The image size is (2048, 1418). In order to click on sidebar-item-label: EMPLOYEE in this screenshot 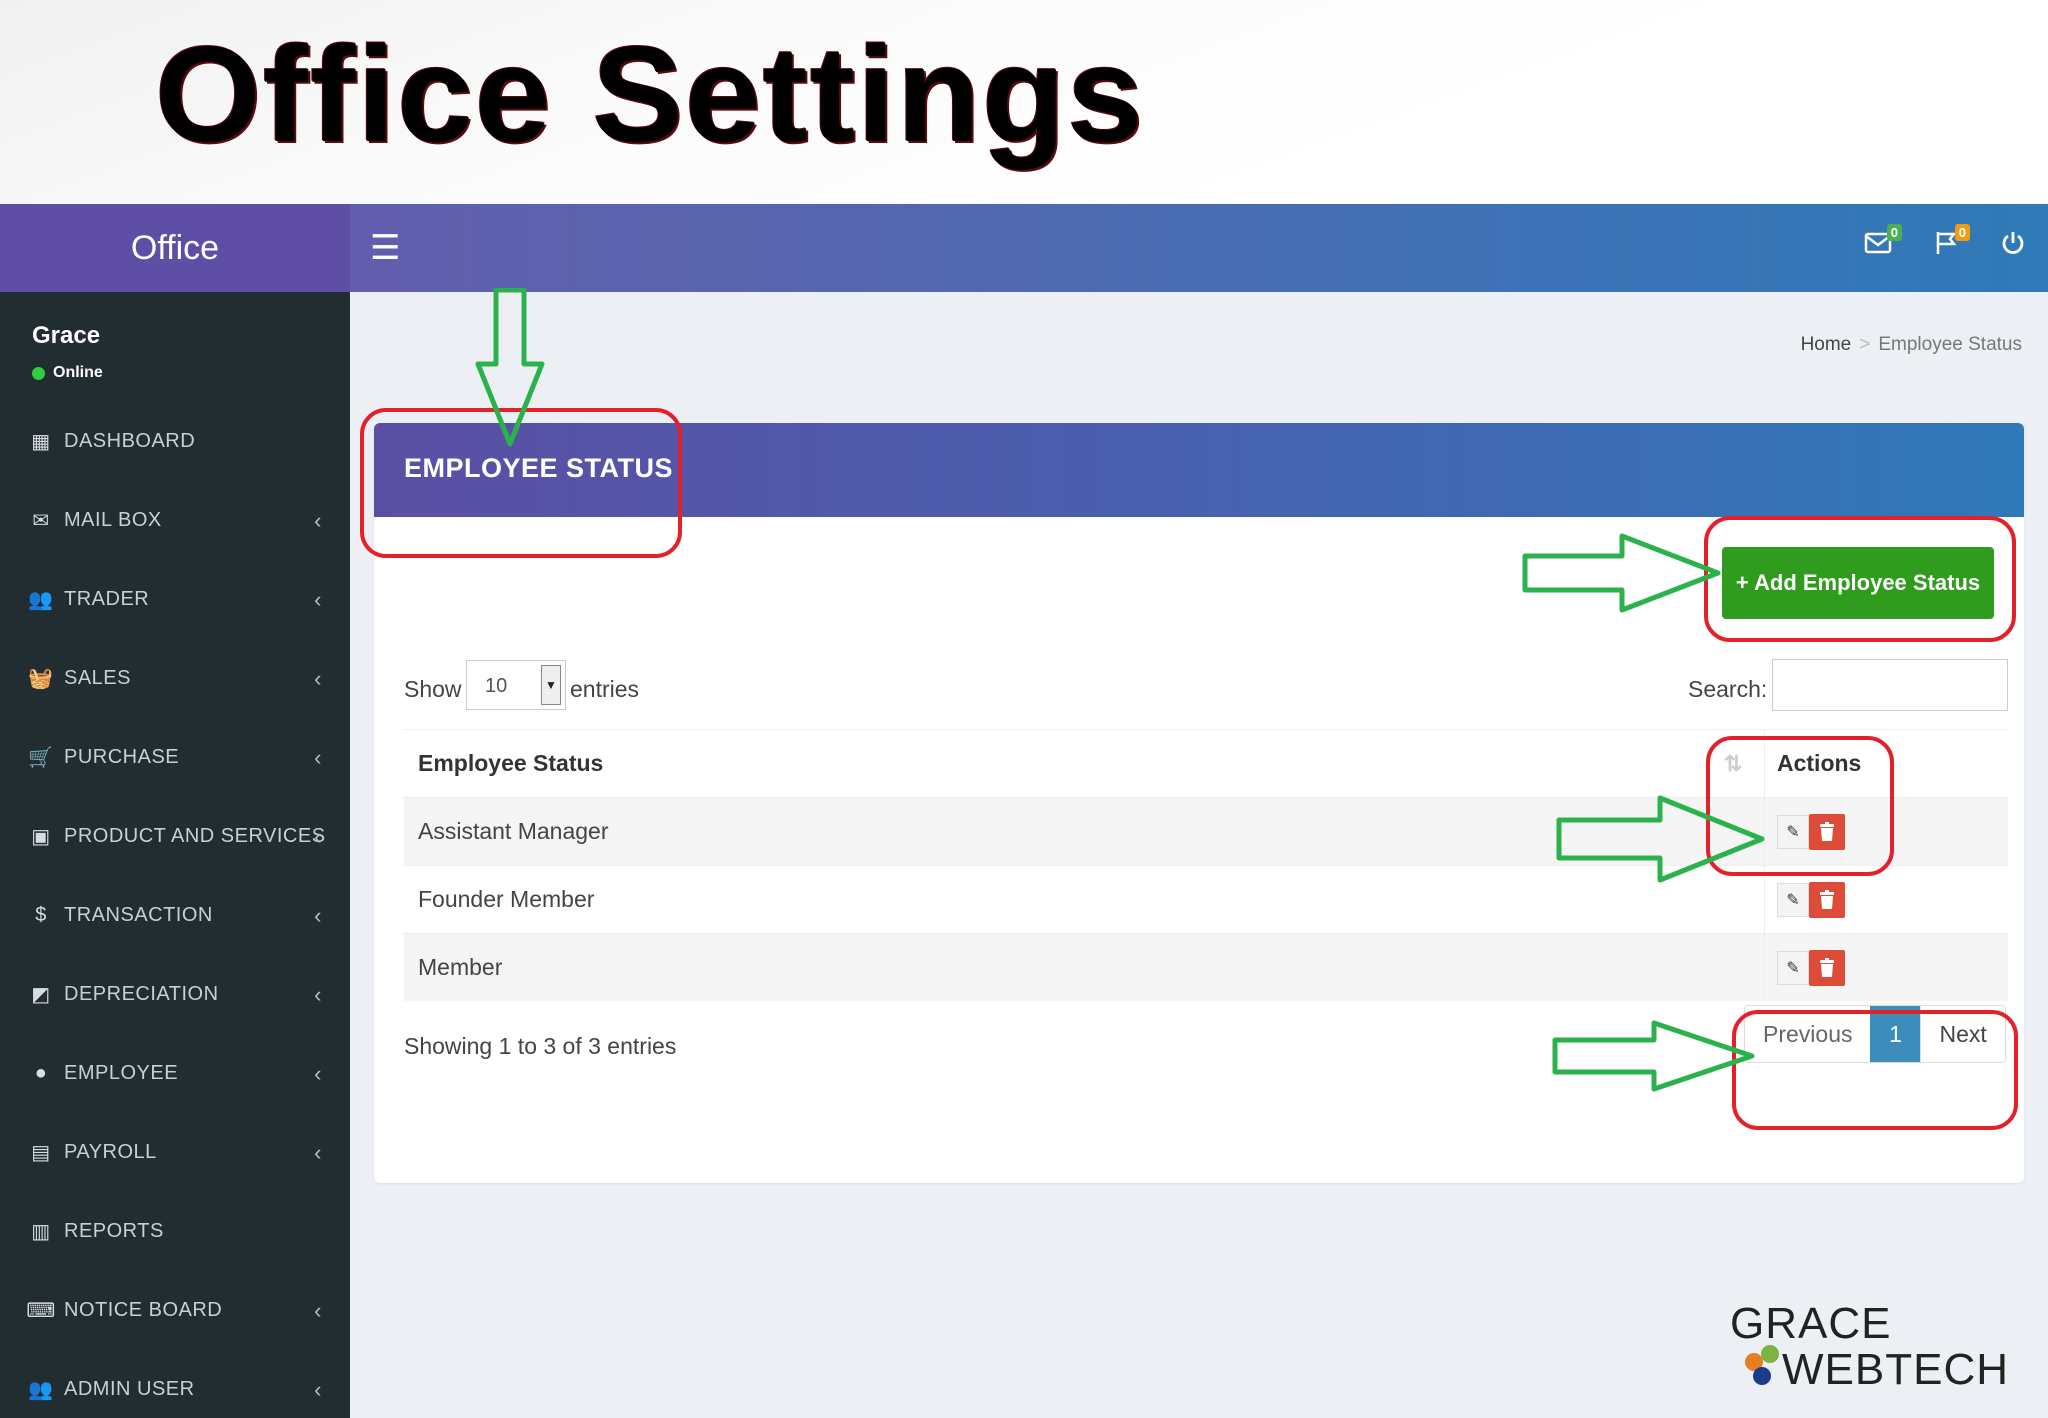, I will do `click(121, 1073)`.